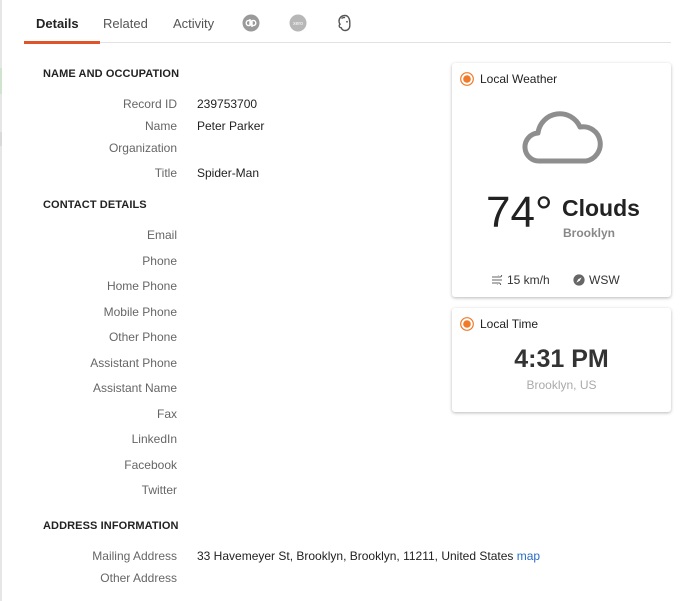 The image size is (689, 601). I want to click on local-time-value: 4:31 PM, so click(561, 359).